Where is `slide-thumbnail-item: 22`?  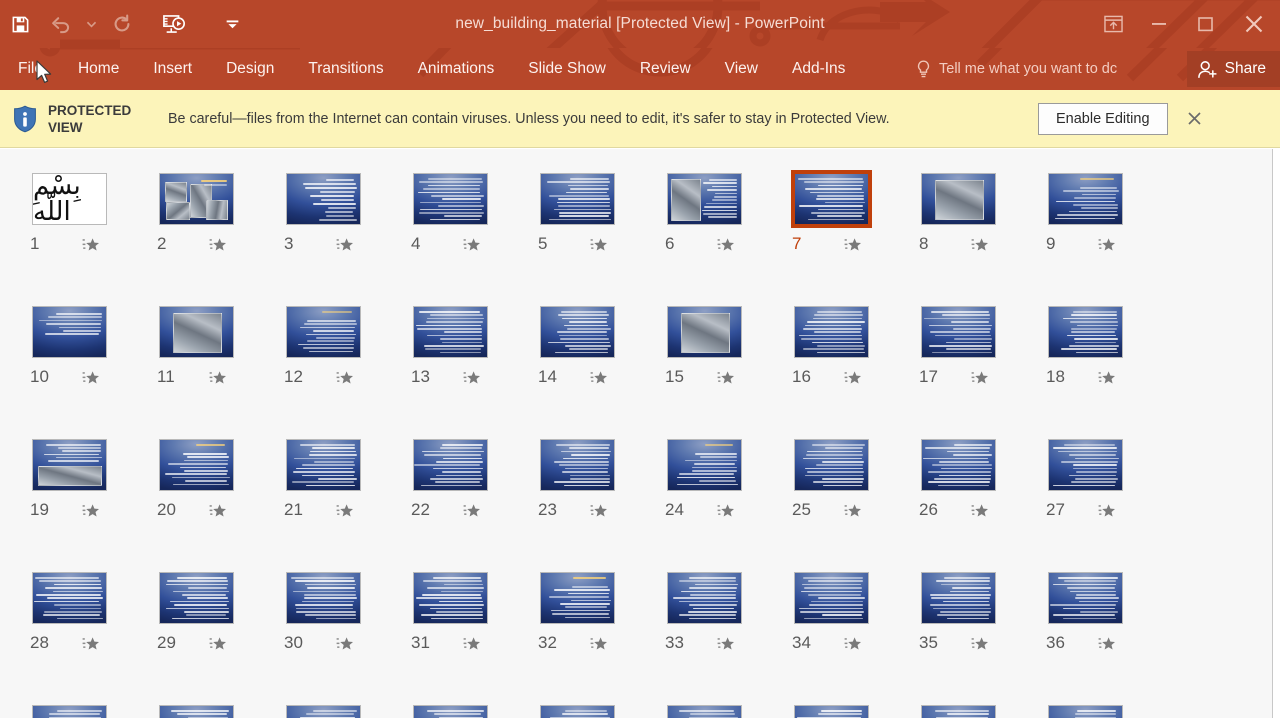 slide-thumbnail-item: 22 is located at coordinates (460, 484).